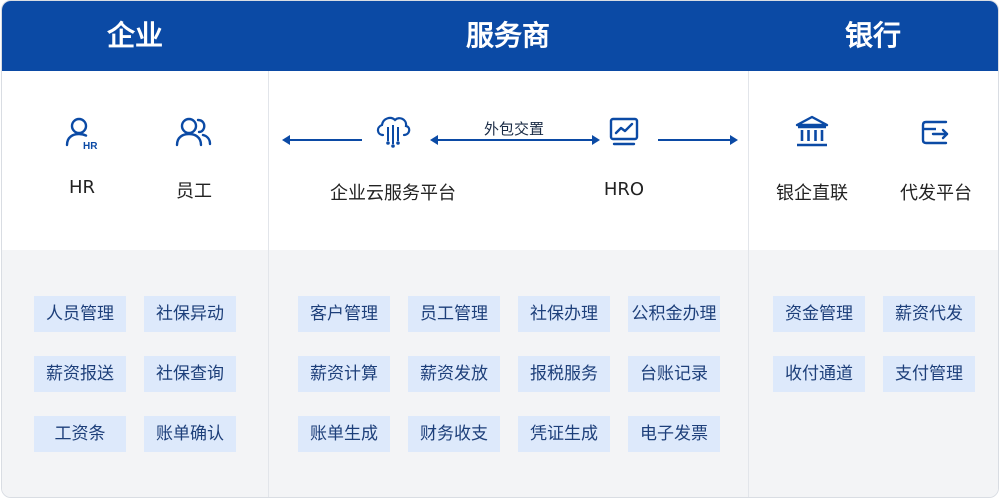  I want to click on function-chip: 电子发票, so click(674, 434).